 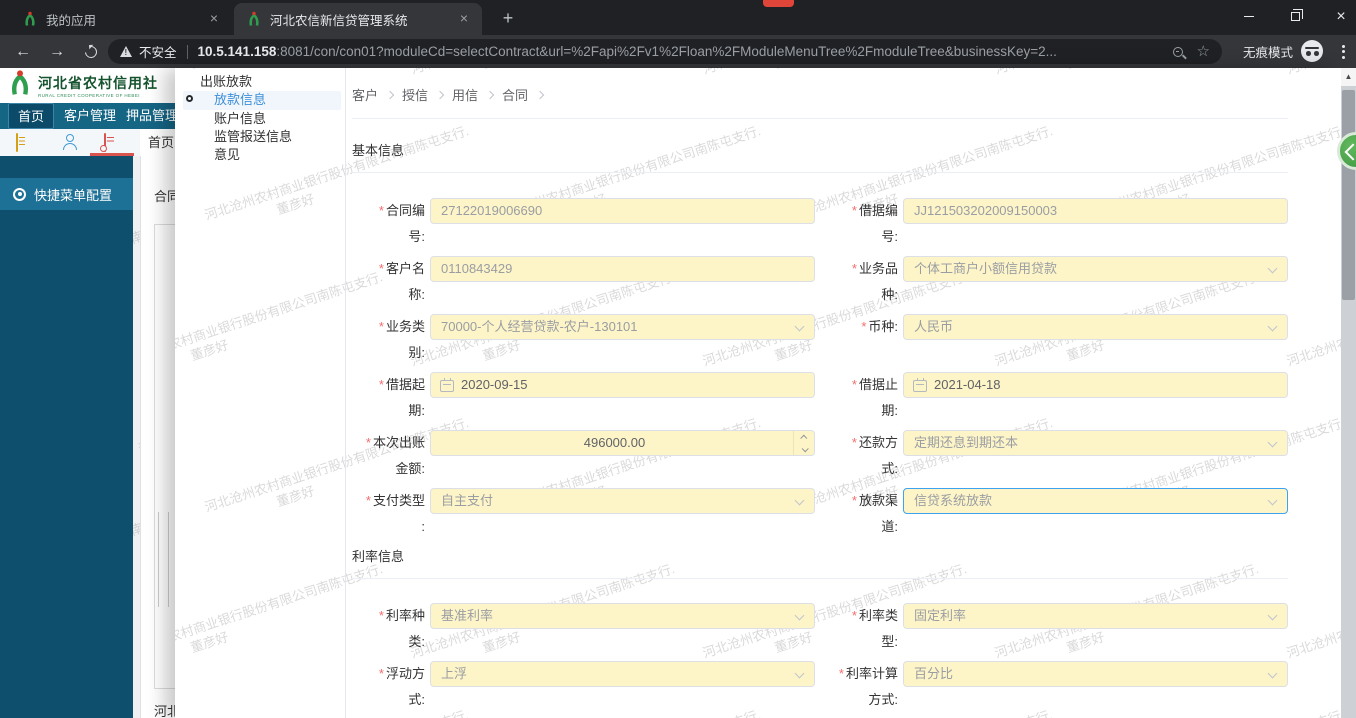 What do you see at coordinates (1268, 53) in the screenshot?
I see `incognito-label: 无痕模式` at bounding box center [1268, 53].